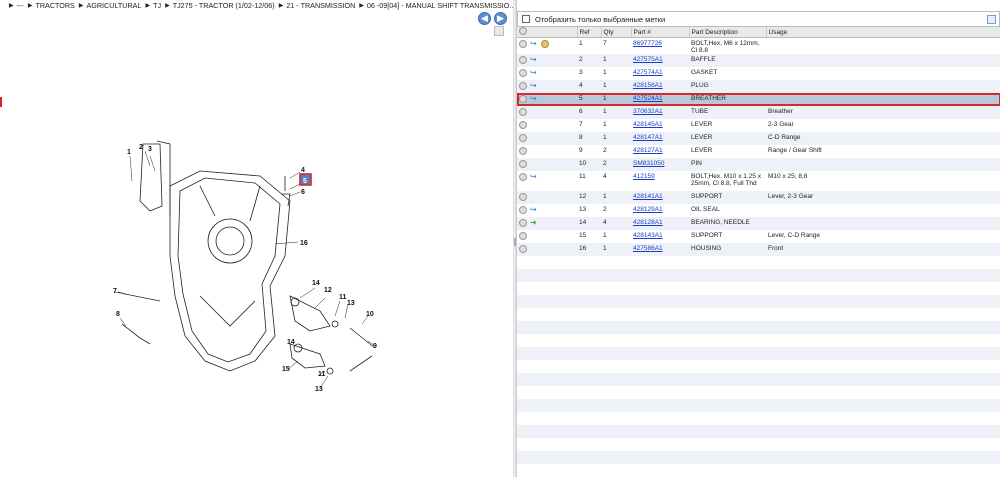 The width and height of the screenshot is (1000, 479). Describe the element at coordinates (660, 210) in the screenshot. I see `cell-part: 428129A1` at that location.